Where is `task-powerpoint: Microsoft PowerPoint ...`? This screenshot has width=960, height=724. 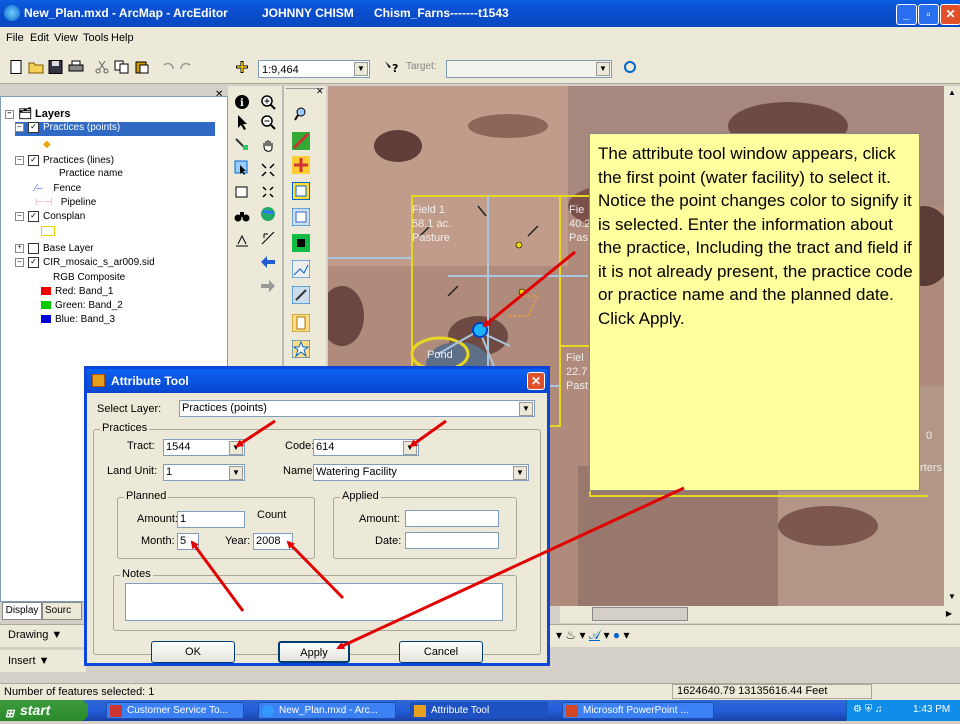
task-powerpoint: Microsoft PowerPoint ... is located at coordinates (638, 710).